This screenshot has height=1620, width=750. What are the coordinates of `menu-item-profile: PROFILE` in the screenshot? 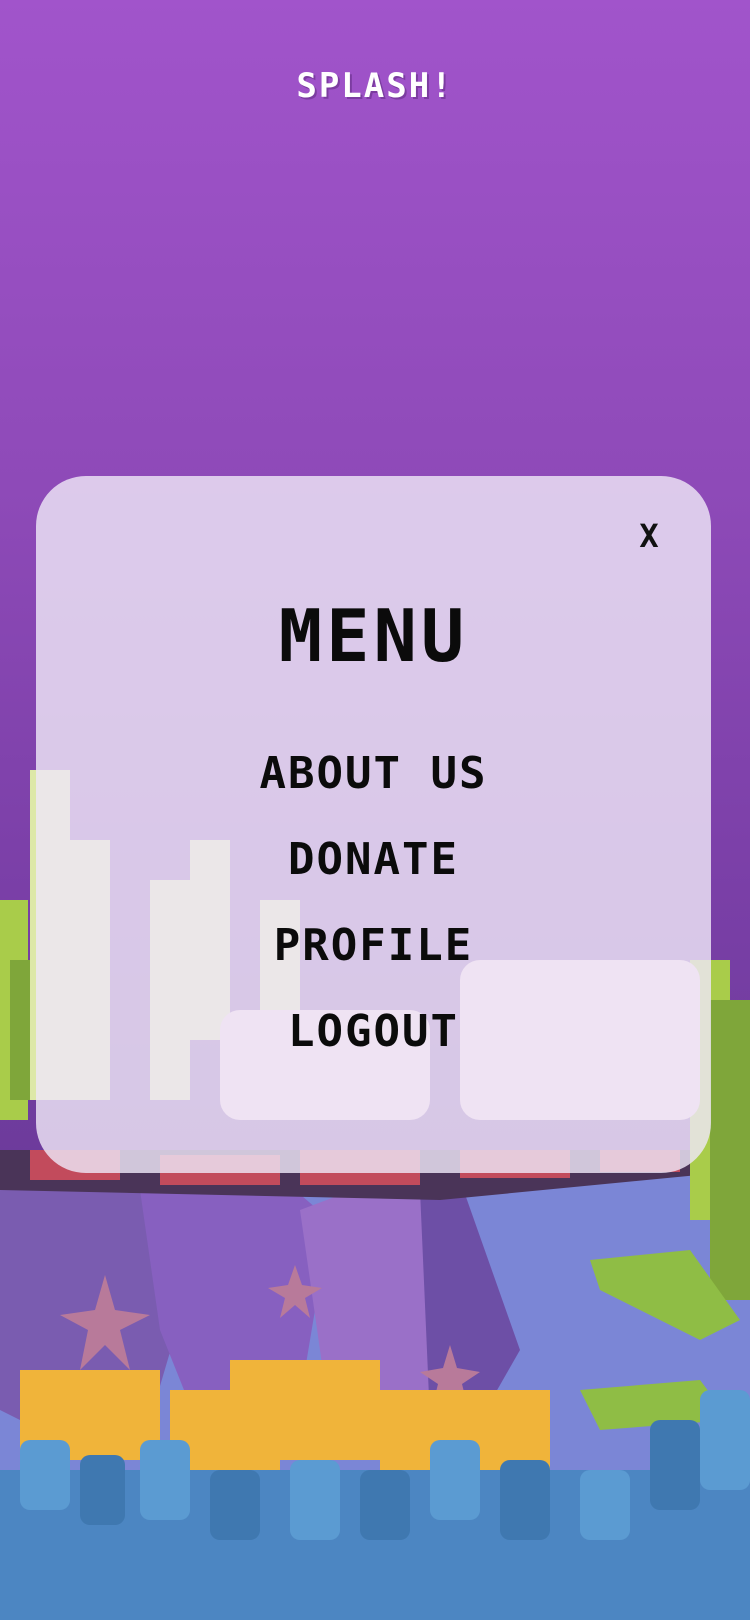 It's located at (373, 959).